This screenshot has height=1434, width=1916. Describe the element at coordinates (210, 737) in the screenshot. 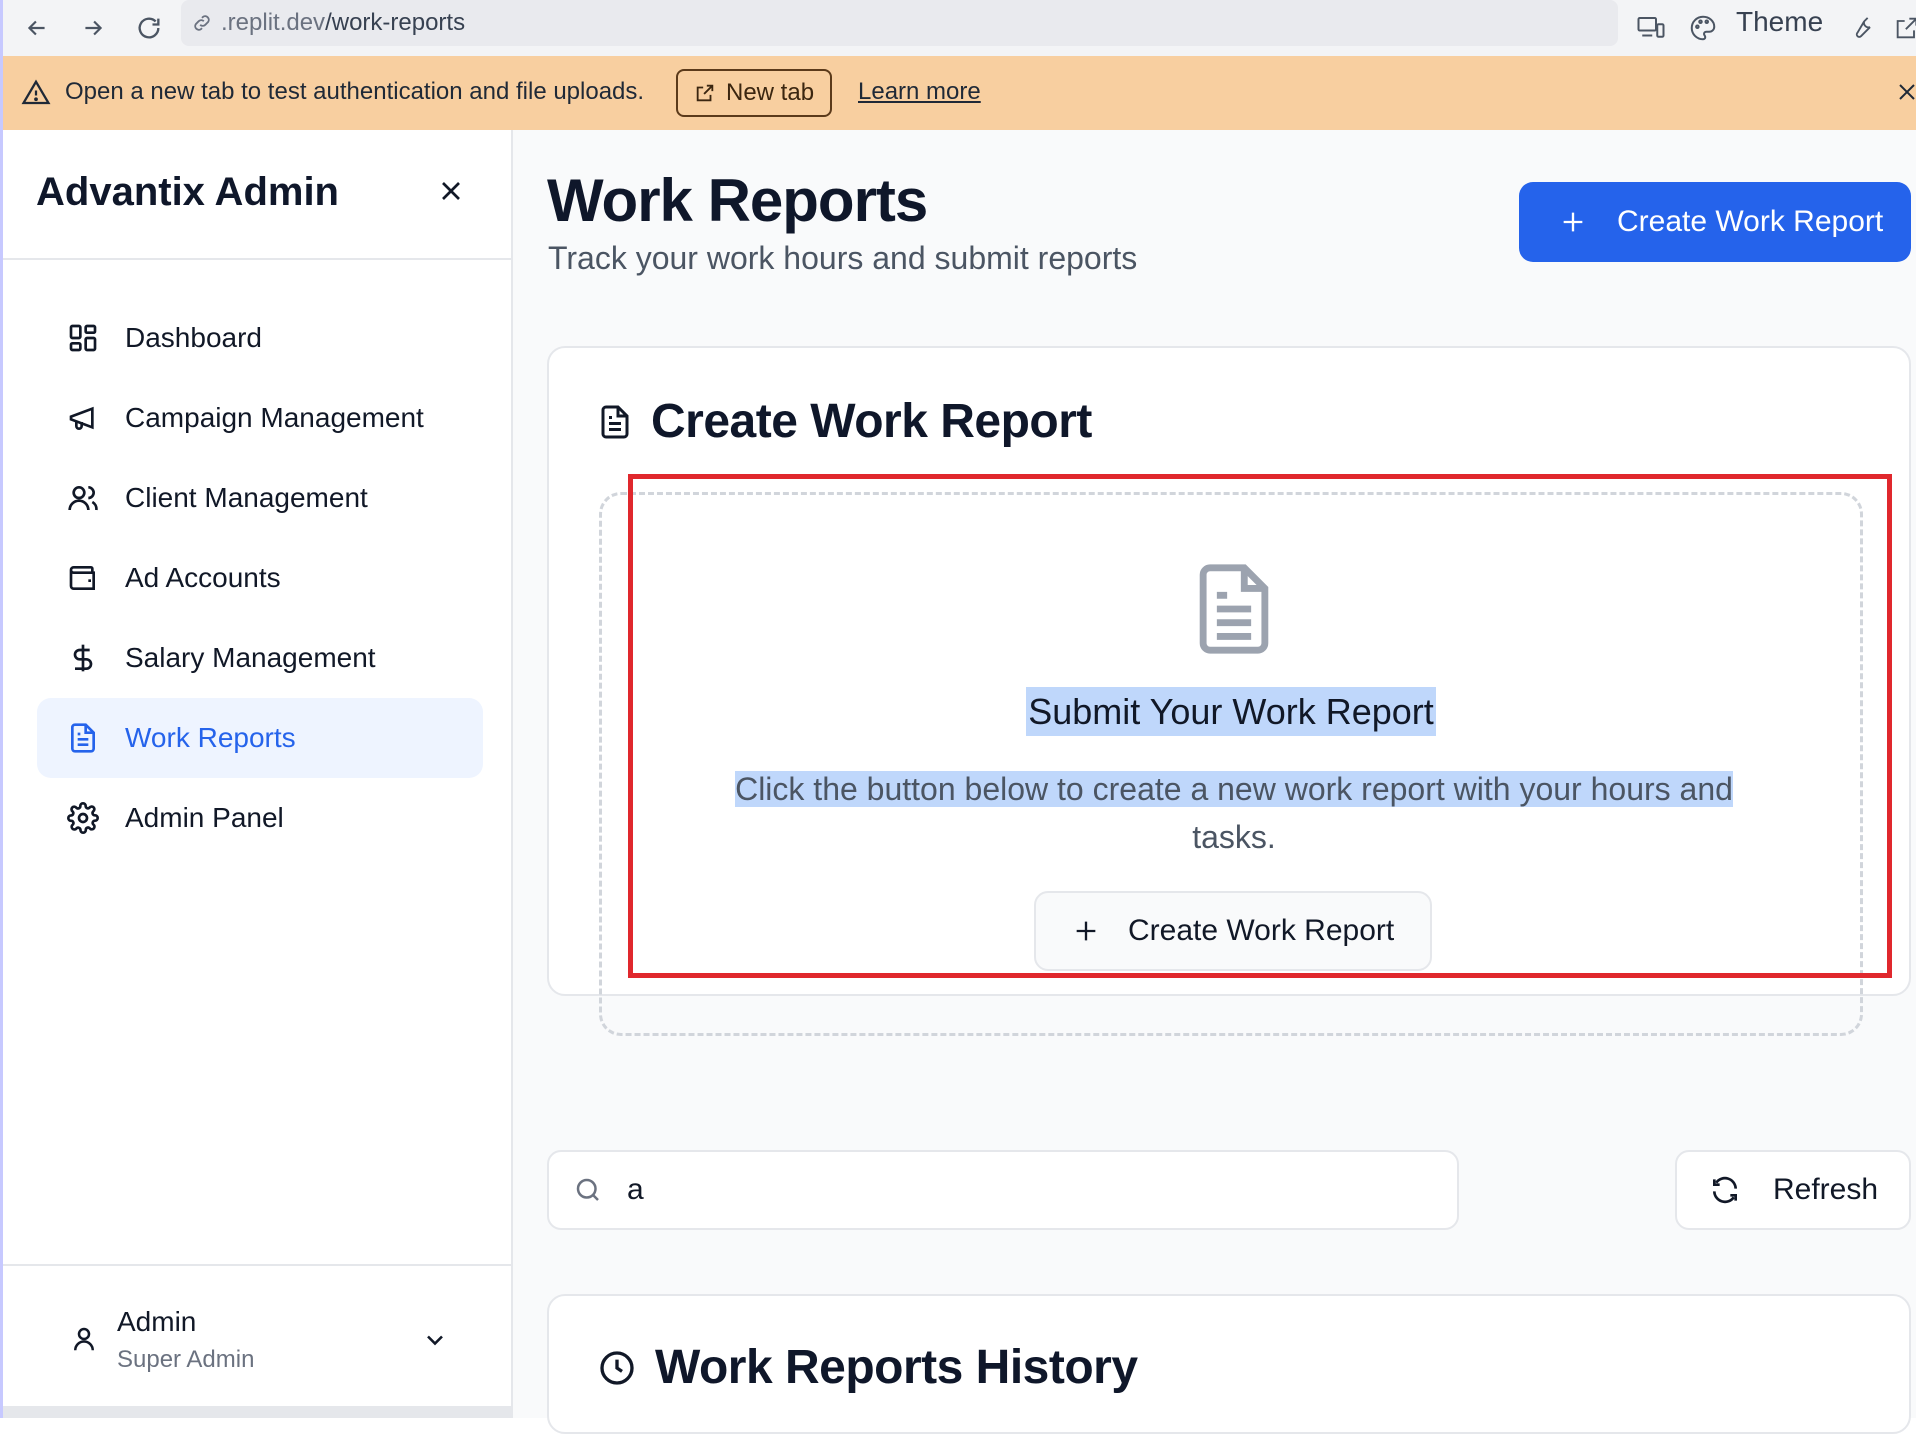

I see `sidebar-item-label: Work Reports` at that location.